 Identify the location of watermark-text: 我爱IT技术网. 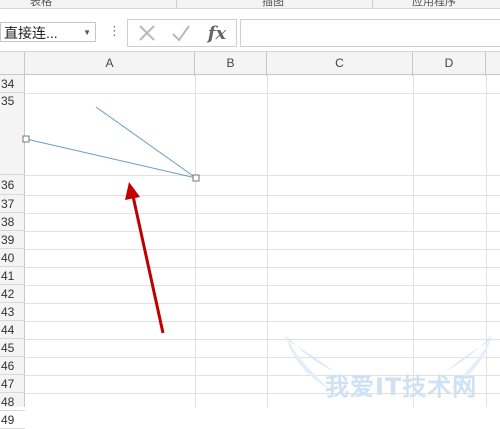
(401, 387).